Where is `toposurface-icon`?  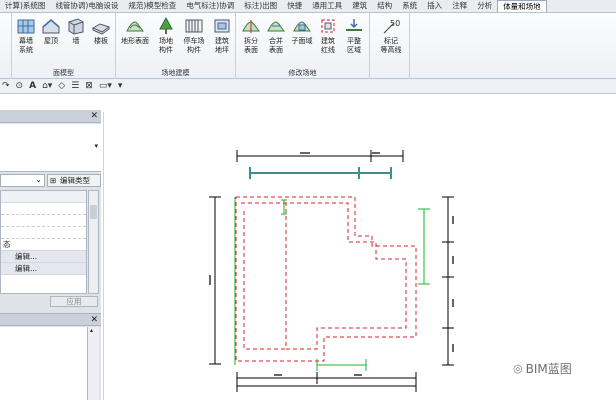 toposurface-icon is located at coordinates (135, 26).